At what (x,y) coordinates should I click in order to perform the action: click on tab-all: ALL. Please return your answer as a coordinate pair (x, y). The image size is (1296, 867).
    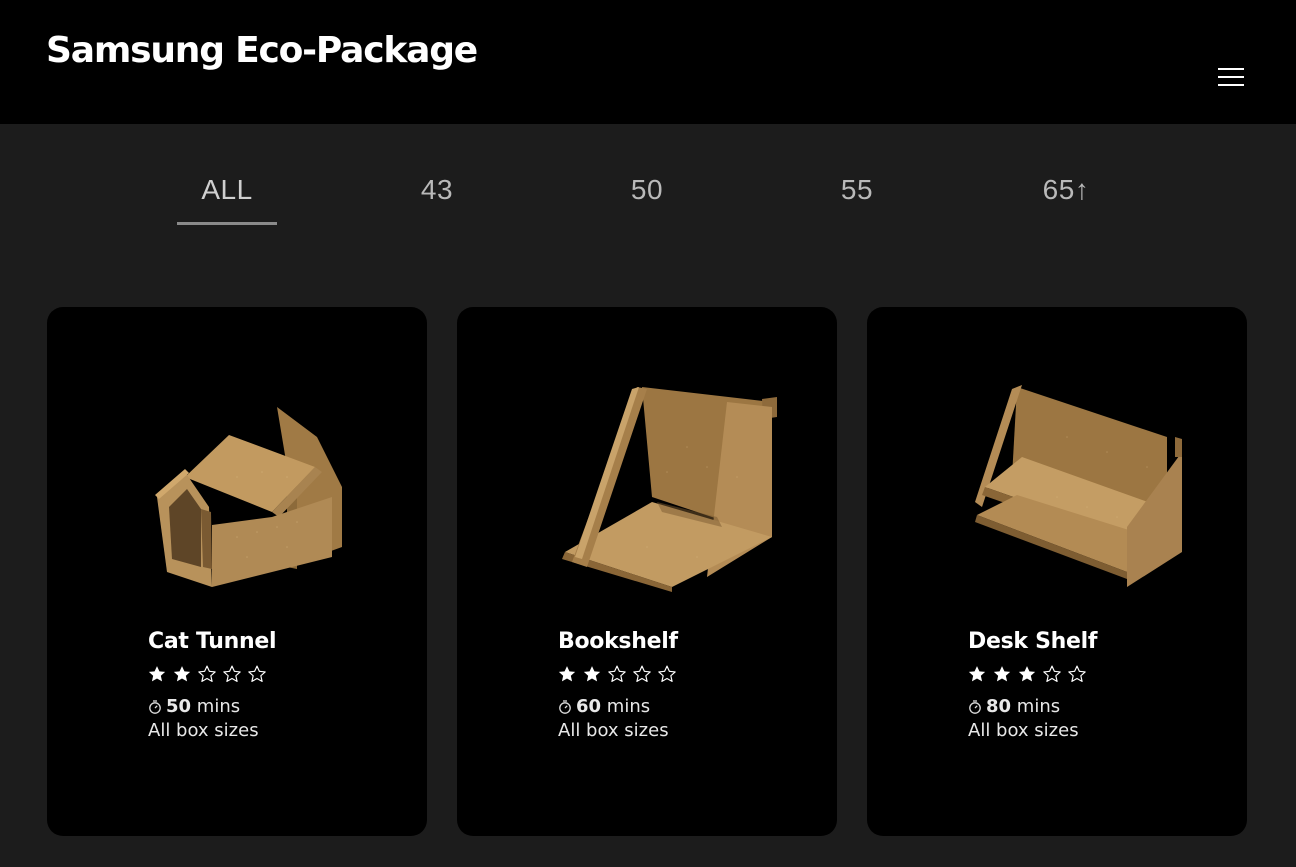
    Looking at the image, I should click on (227, 190).